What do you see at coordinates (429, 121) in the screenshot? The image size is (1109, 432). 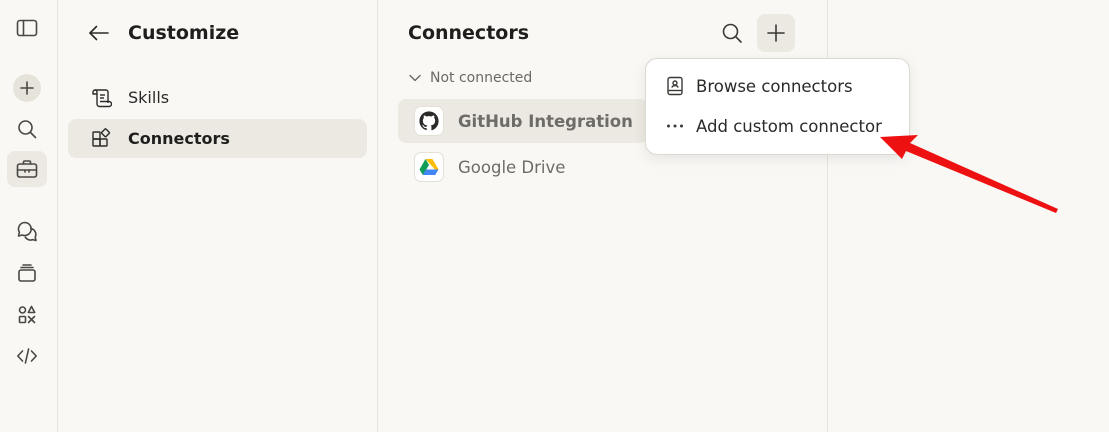 I see `github-icon` at bounding box center [429, 121].